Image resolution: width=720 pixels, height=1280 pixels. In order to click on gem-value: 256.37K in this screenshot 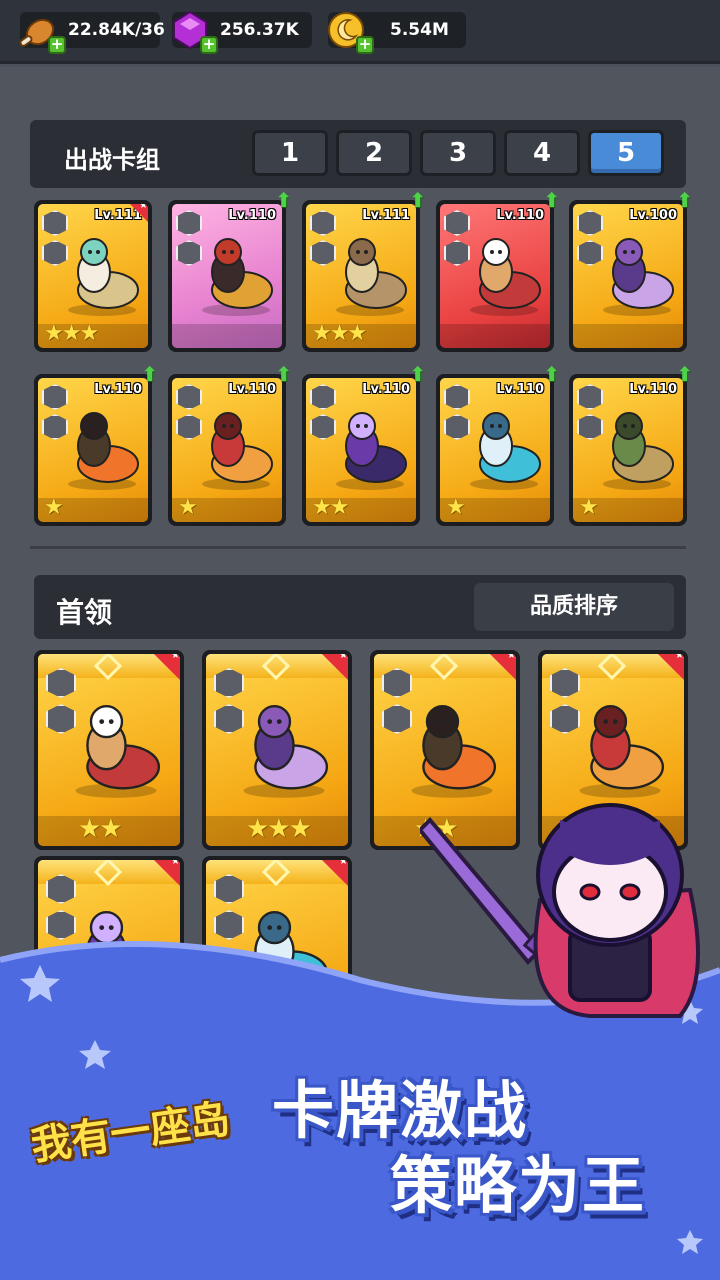, I will do `click(259, 30)`.